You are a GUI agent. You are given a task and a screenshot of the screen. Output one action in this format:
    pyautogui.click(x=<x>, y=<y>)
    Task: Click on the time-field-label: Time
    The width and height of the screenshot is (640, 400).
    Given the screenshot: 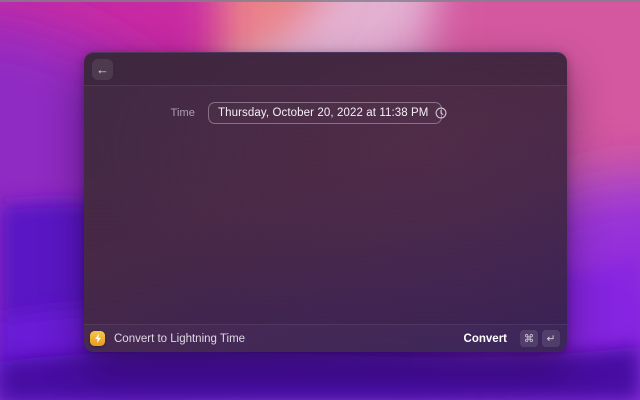 What is the action you would take?
    pyautogui.click(x=182, y=113)
    